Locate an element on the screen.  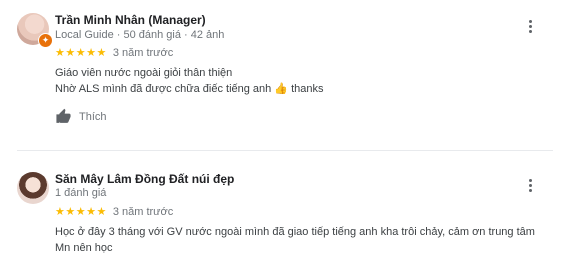
review-line-text: Nhờ ALS mình đã được chữa điếc tiếng anh is located at coordinates (163, 89).